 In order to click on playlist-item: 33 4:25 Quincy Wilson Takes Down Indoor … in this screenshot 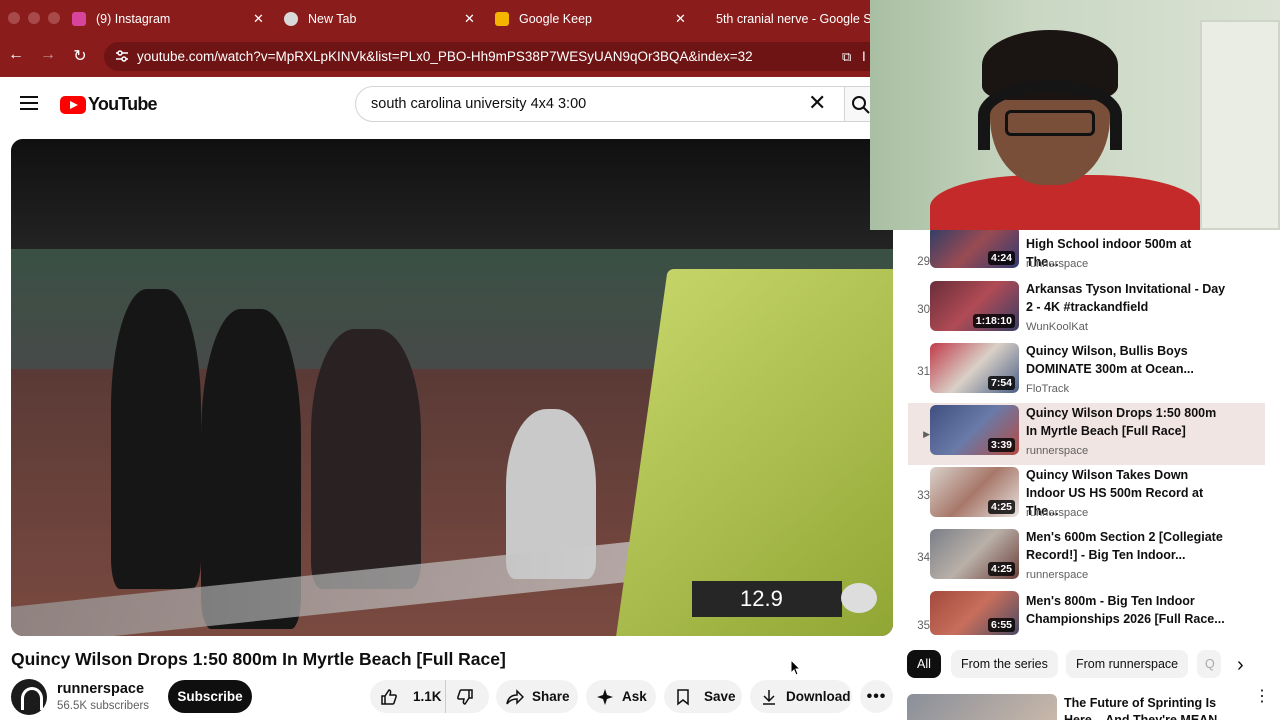, I will do `click(1086, 496)`.